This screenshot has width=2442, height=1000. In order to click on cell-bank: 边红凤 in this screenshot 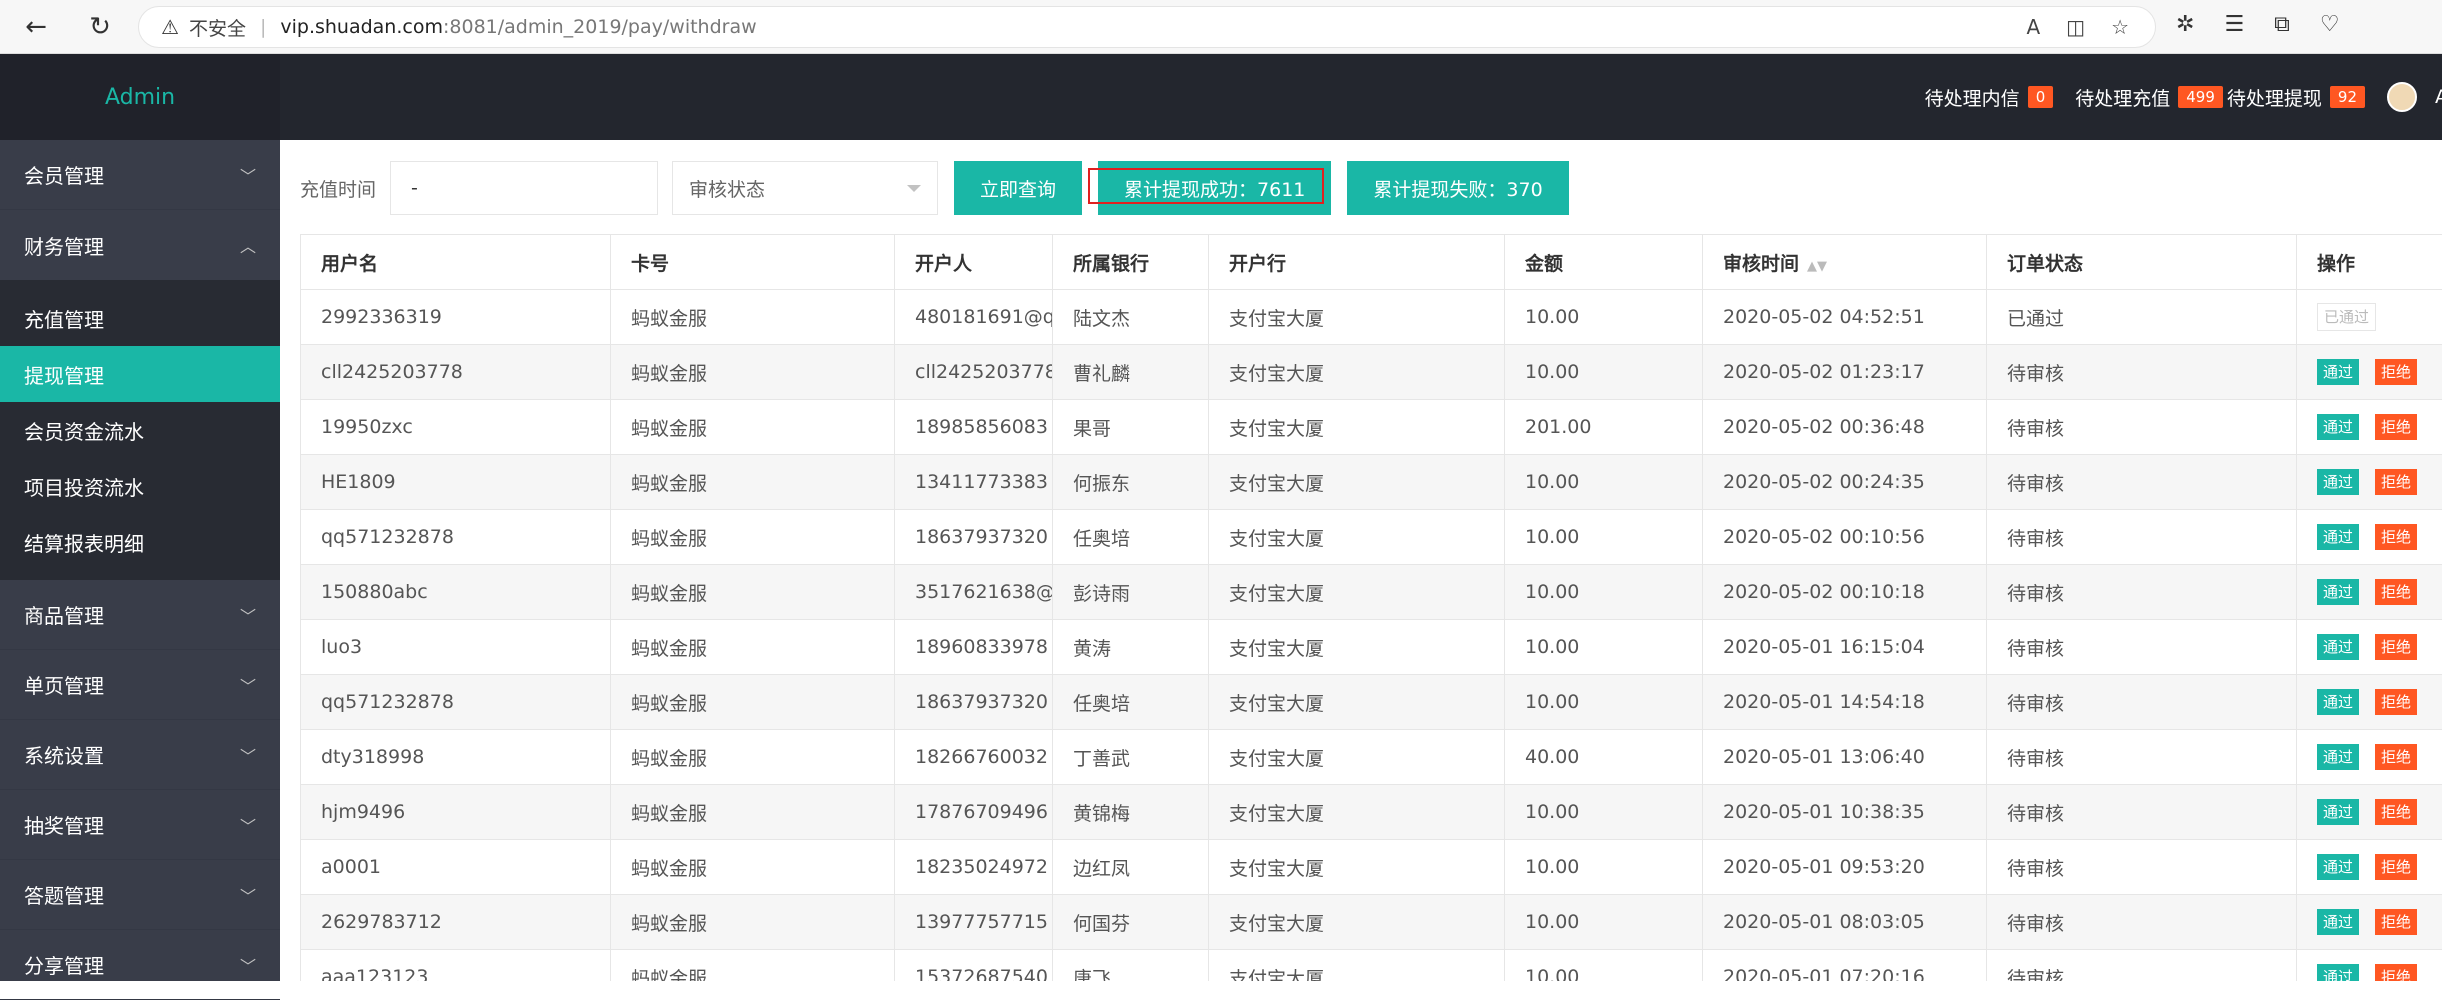, I will do `click(1131, 867)`.